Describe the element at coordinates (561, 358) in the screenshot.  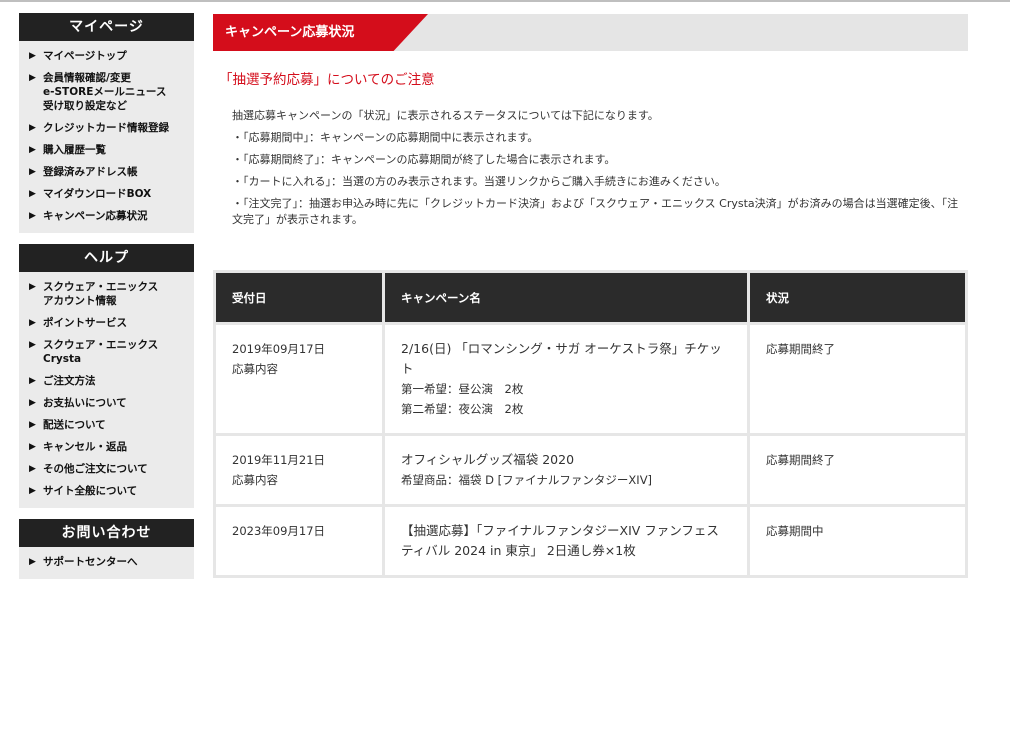
I see `campaign-name: 2/16(日) 「ロマンシング・サガ オーケストラ祭」チケット` at that location.